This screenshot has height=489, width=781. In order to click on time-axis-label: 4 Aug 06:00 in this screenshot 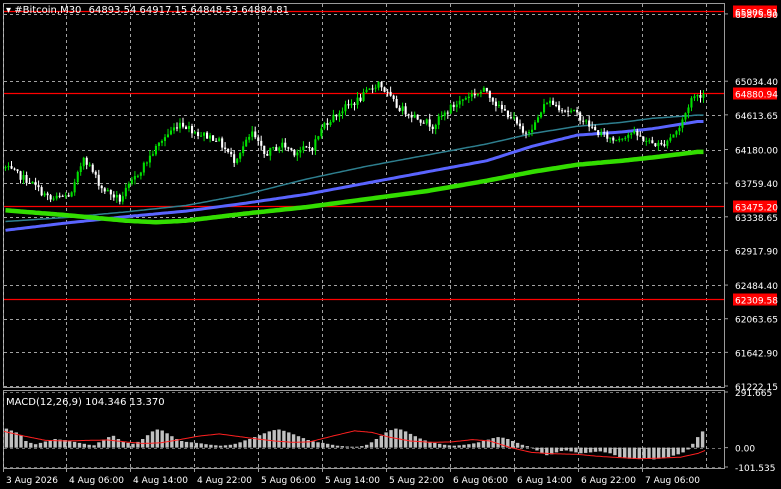, I will do `click(96, 481)`.